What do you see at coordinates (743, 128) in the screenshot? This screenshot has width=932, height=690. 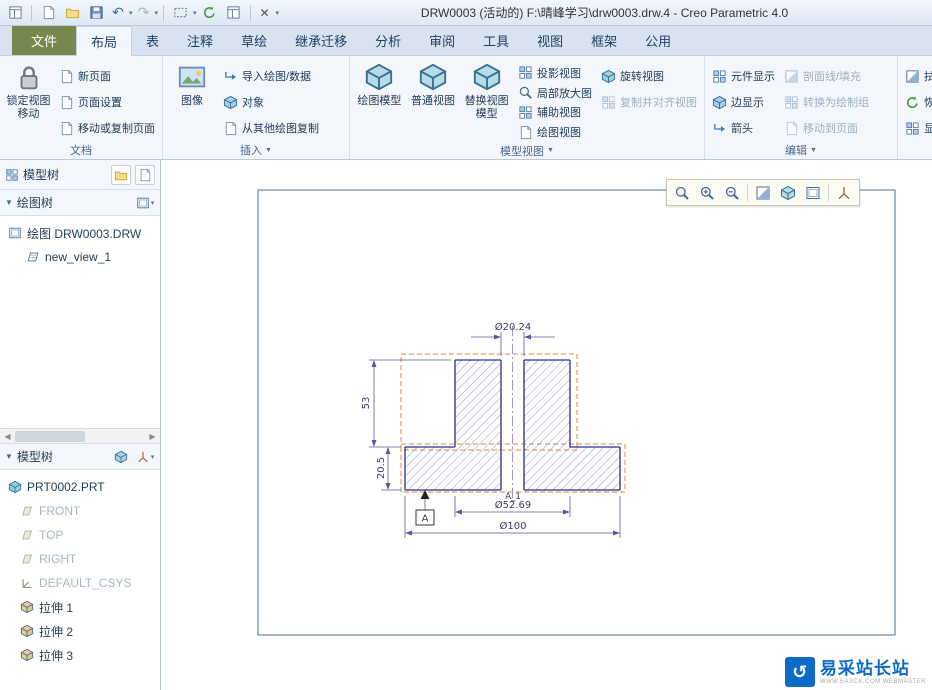 I see `arrows-button: 箭头` at bounding box center [743, 128].